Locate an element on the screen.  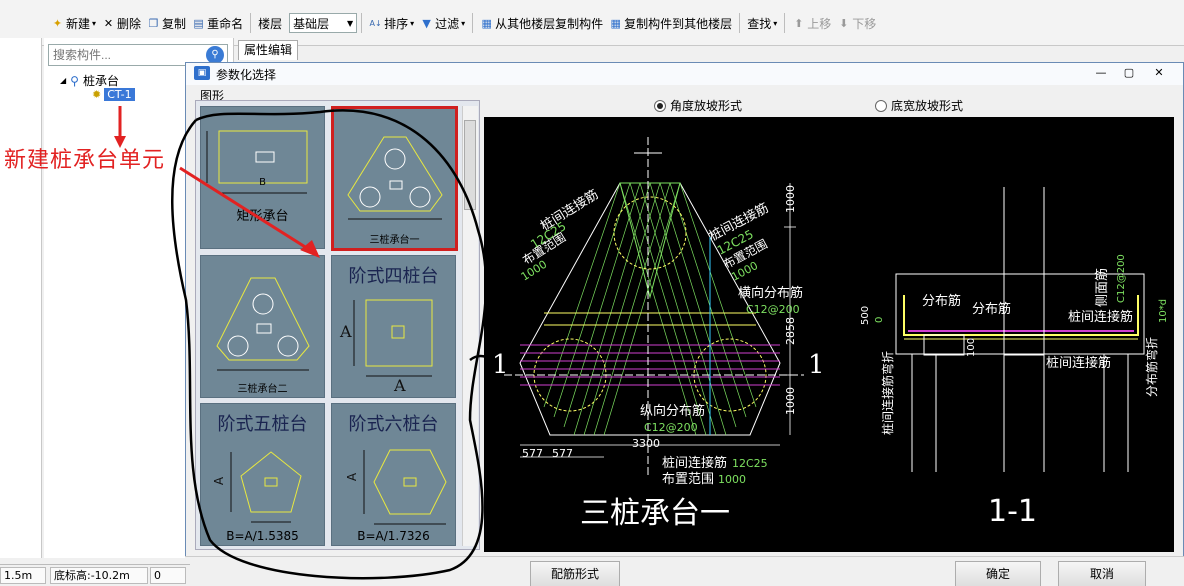
dim-1000-top: 1000 is located at coordinates (790, 199).